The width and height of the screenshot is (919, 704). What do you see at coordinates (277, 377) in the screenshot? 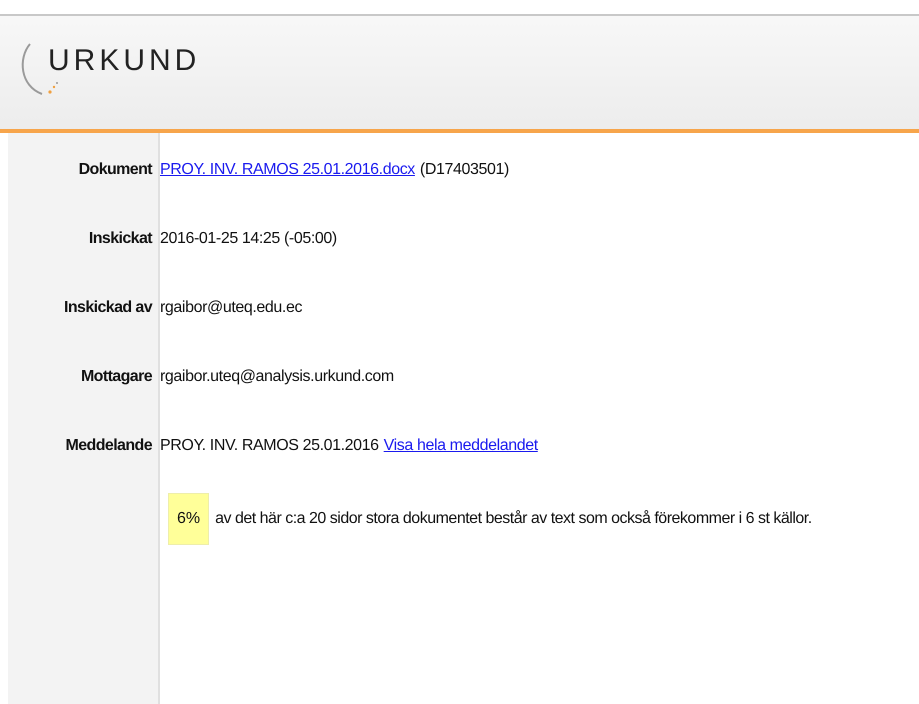
I see `field-value: rgaibor.uteq@analysis.urkund.com` at bounding box center [277, 377].